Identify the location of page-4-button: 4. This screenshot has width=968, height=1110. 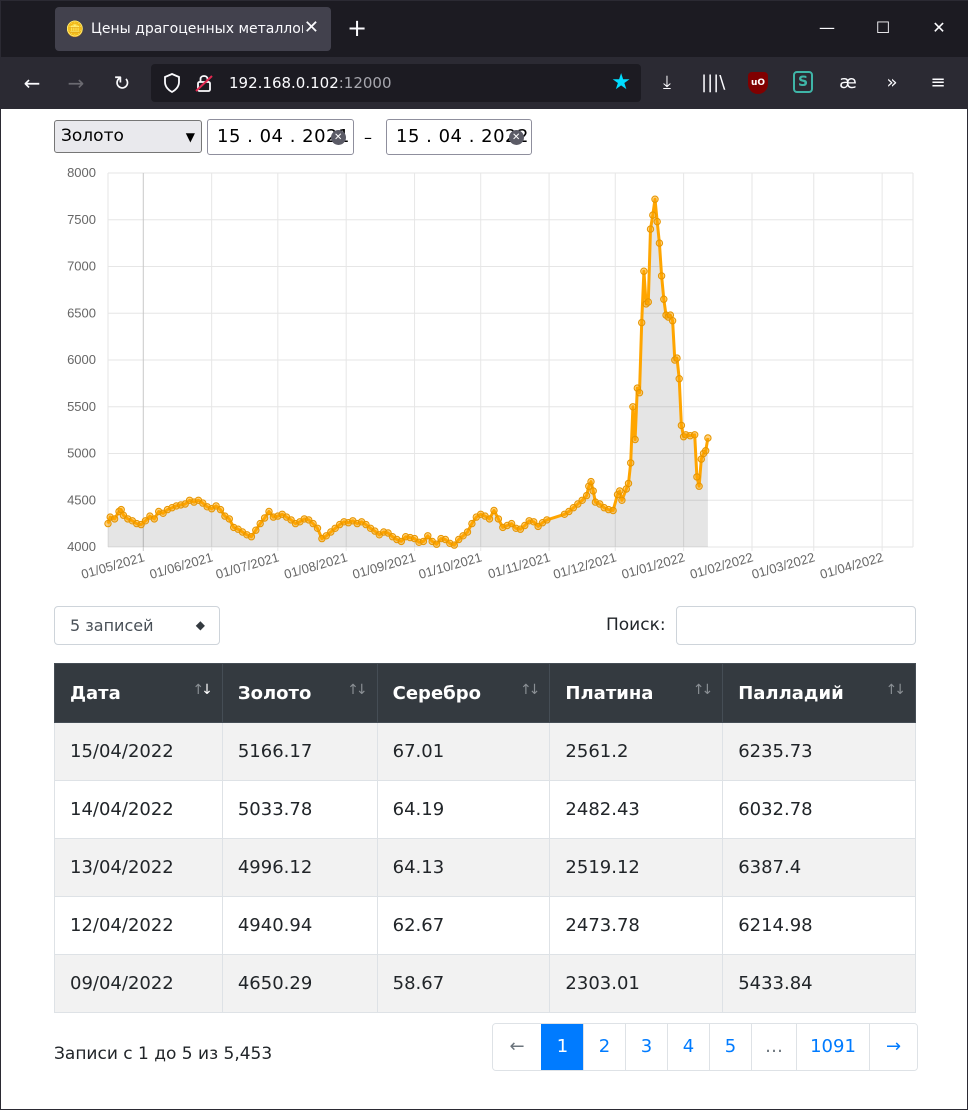
(688, 1047).